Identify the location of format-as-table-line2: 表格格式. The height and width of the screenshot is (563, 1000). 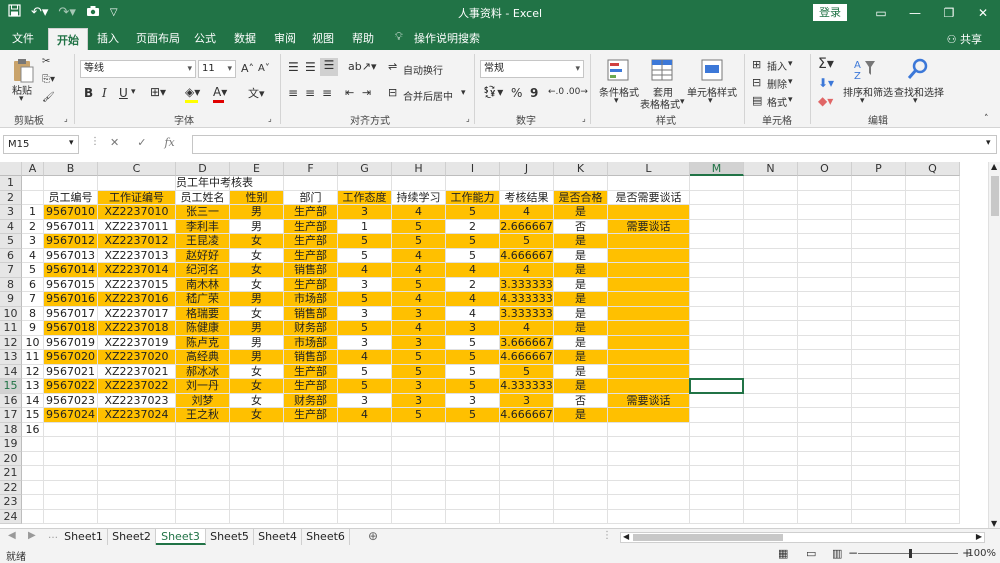
(660, 103).